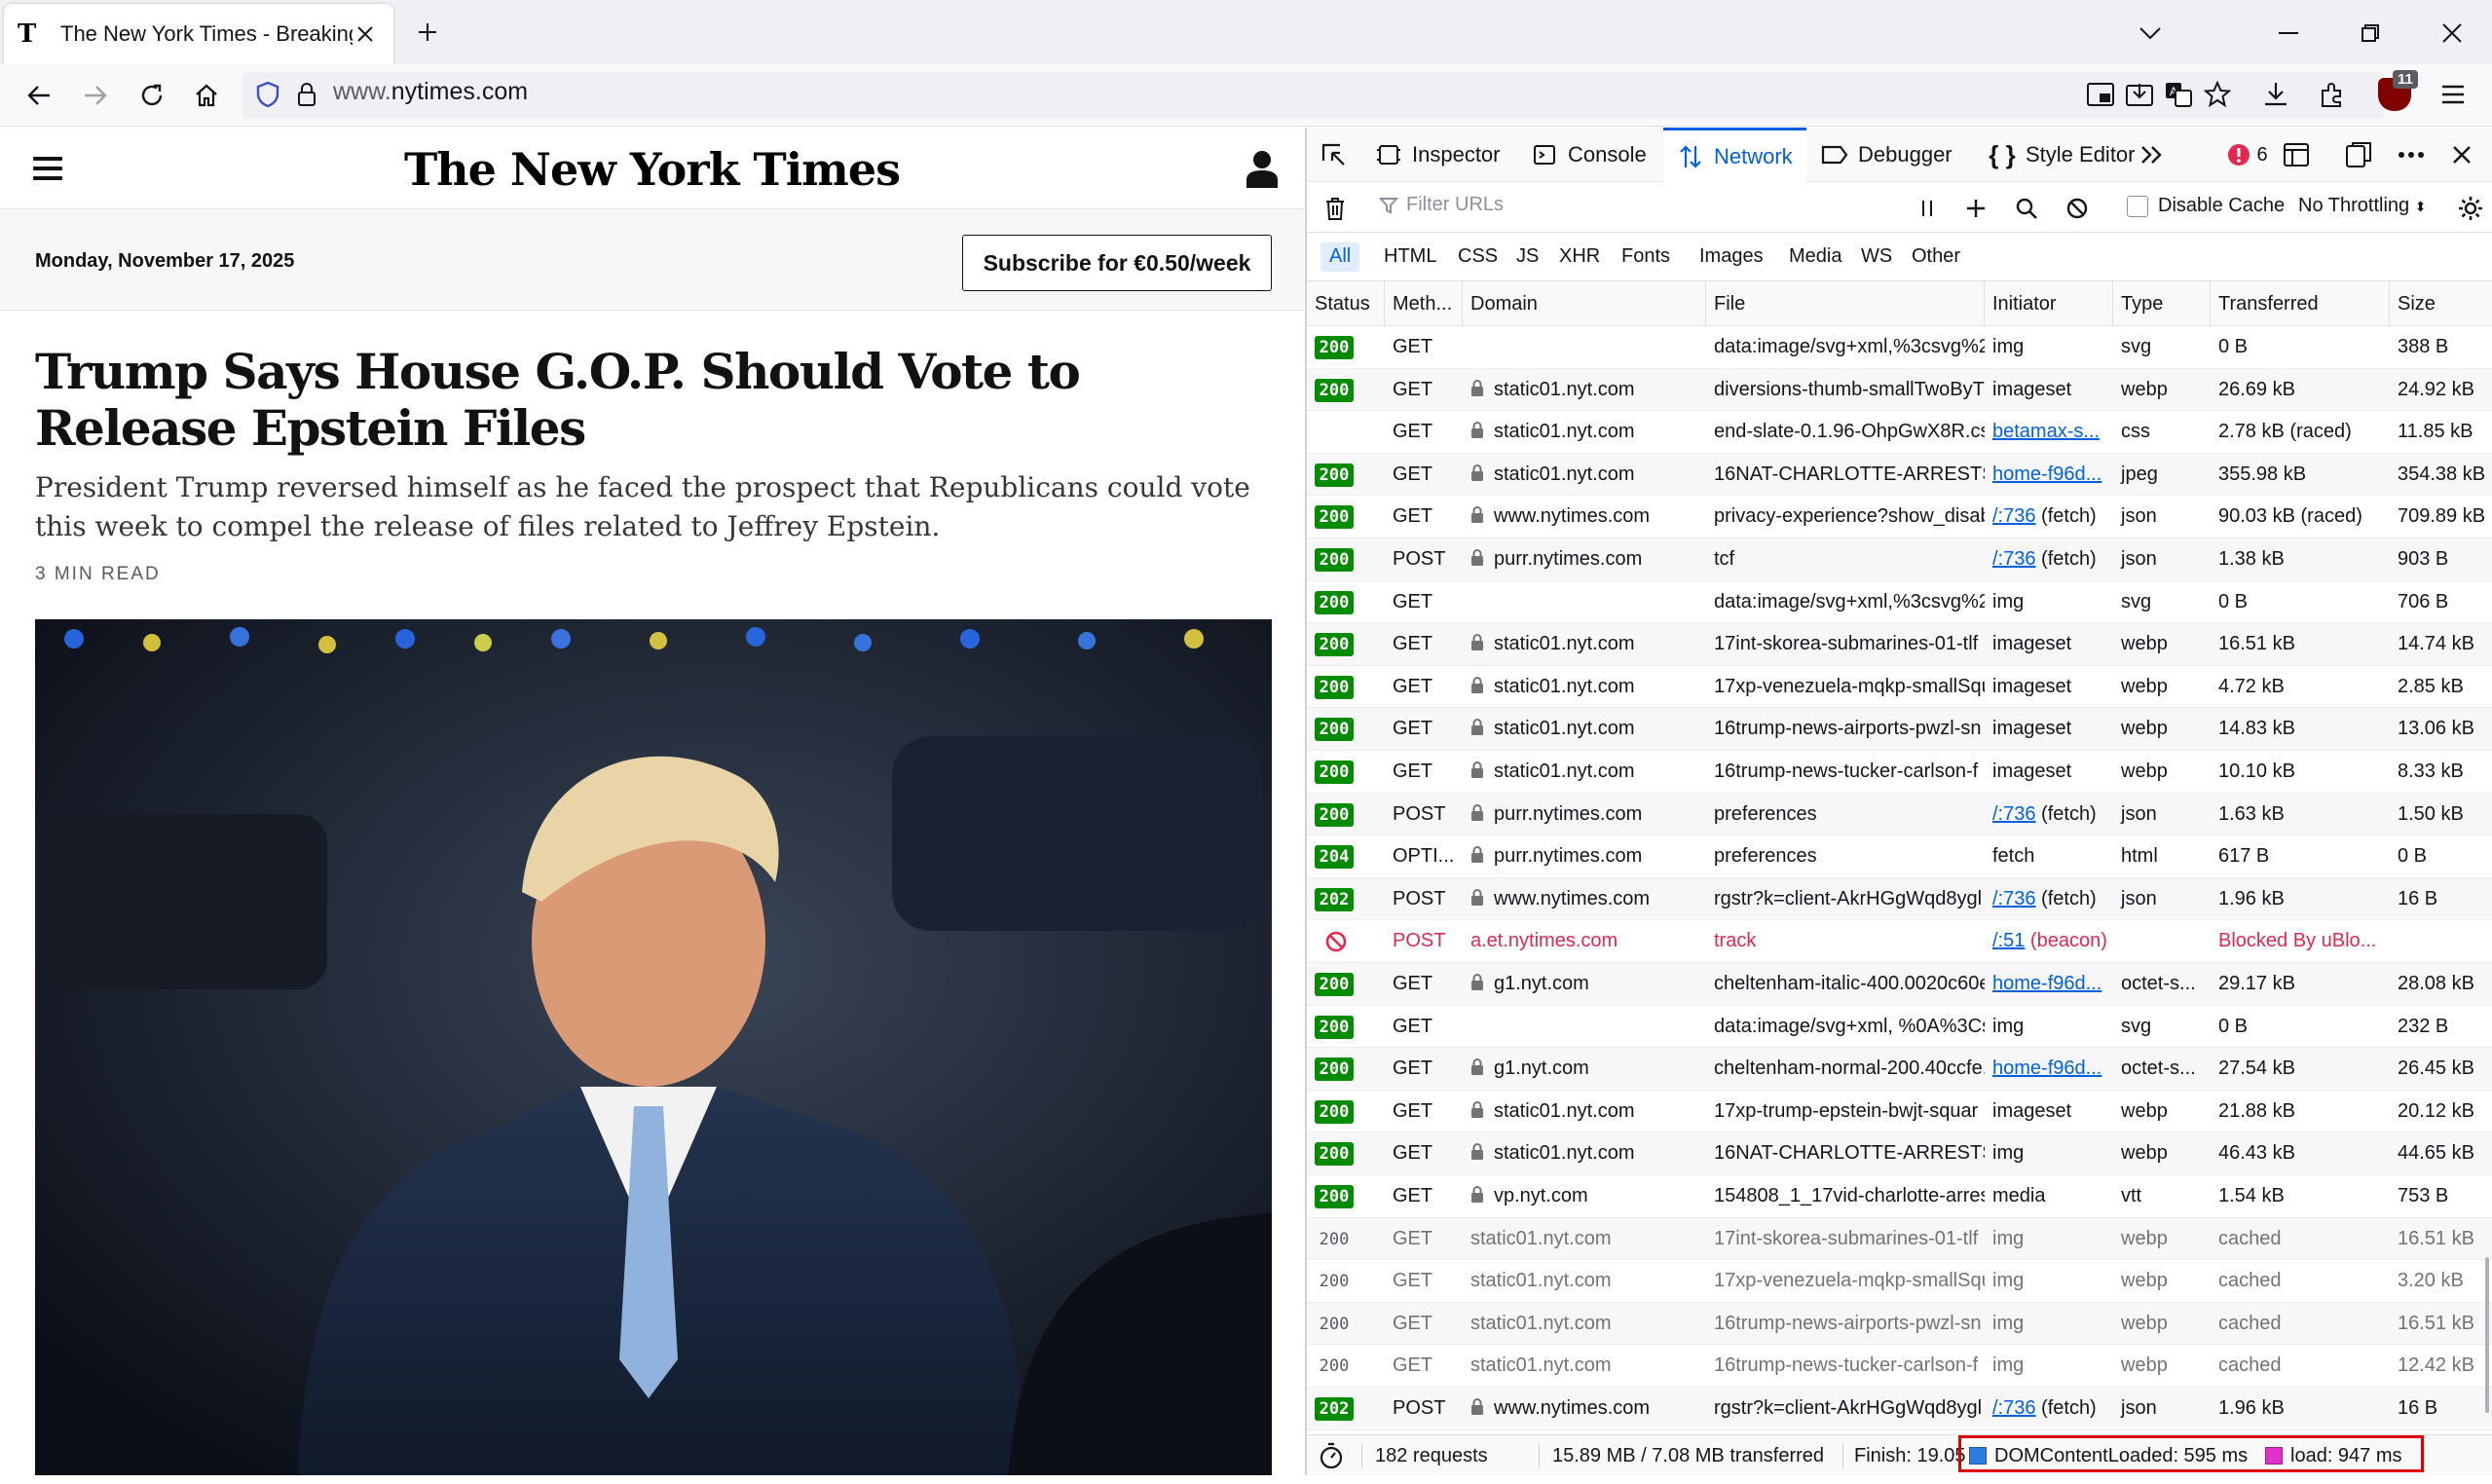 This screenshot has height=1484, width=2492. What do you see at coordinates (365, 34) in the screenshot?
I see `close-tab-icon` at bounding box center [365, 34].